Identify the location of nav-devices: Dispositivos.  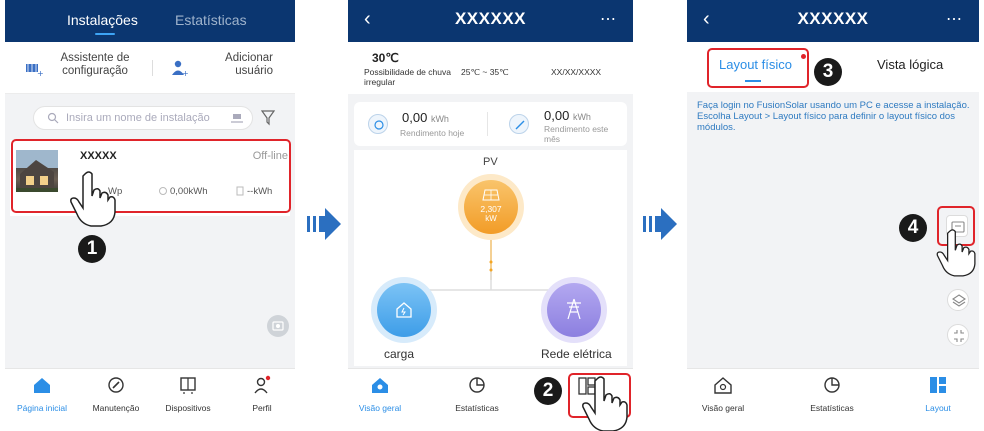
(188, 395).